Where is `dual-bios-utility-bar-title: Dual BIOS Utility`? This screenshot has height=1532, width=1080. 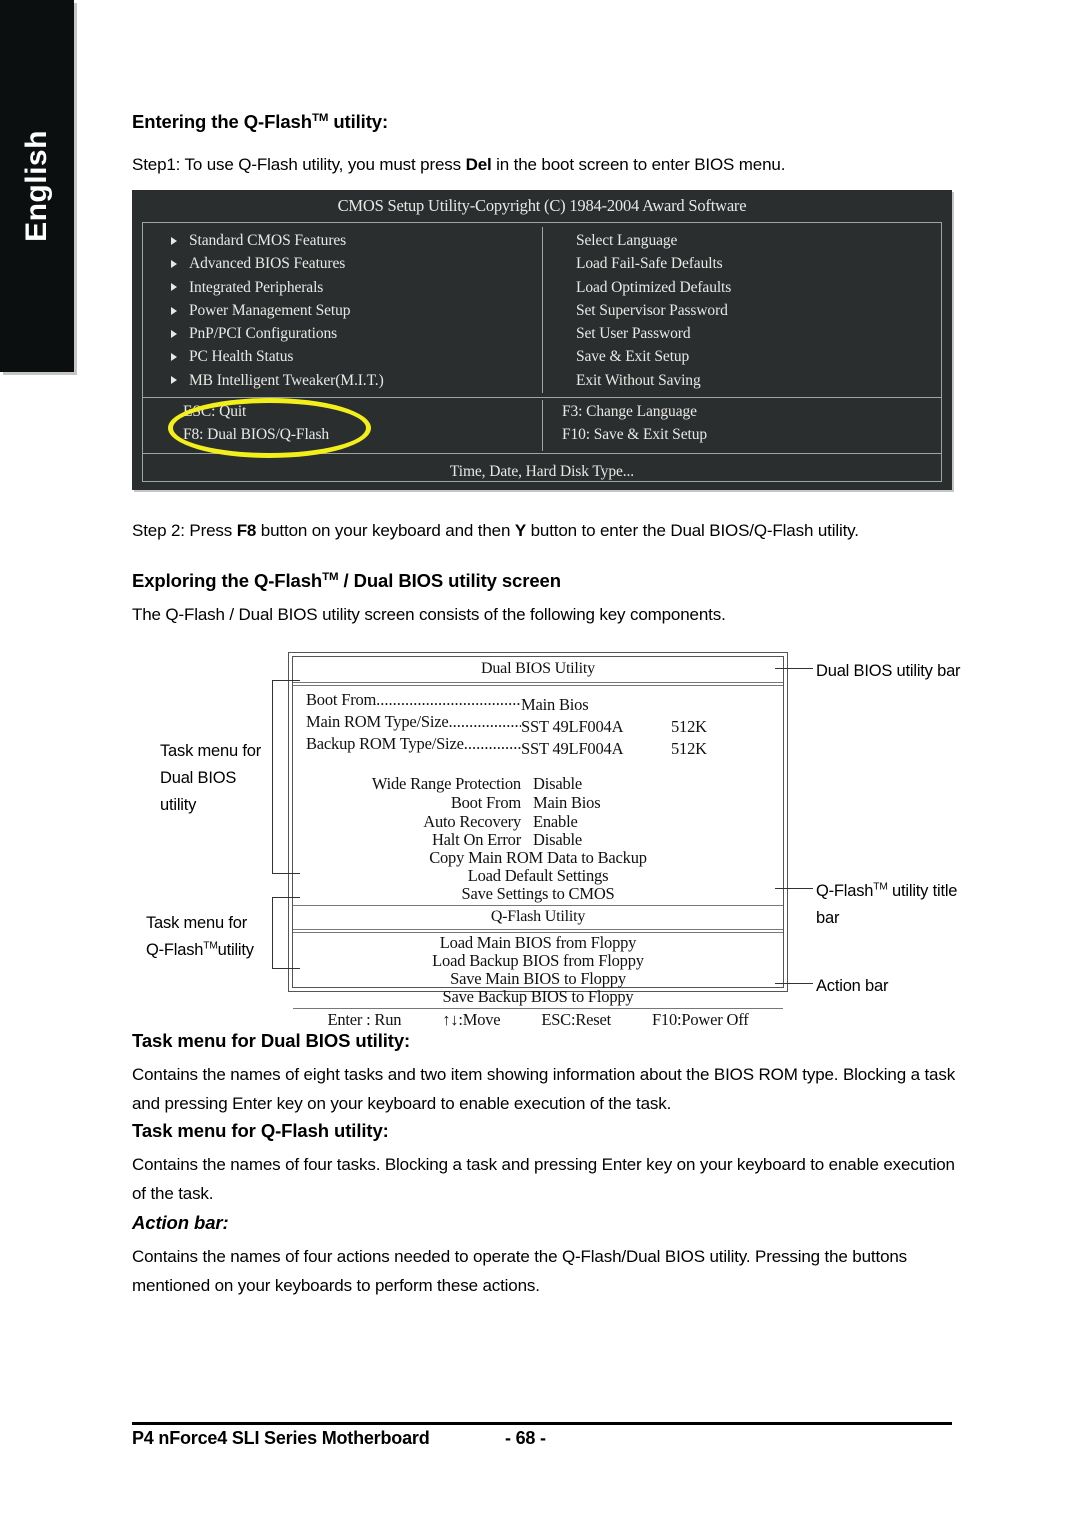
dual-bios-utility-bar-title: Dual BIOS Utility is located at coordinates (538, 668).